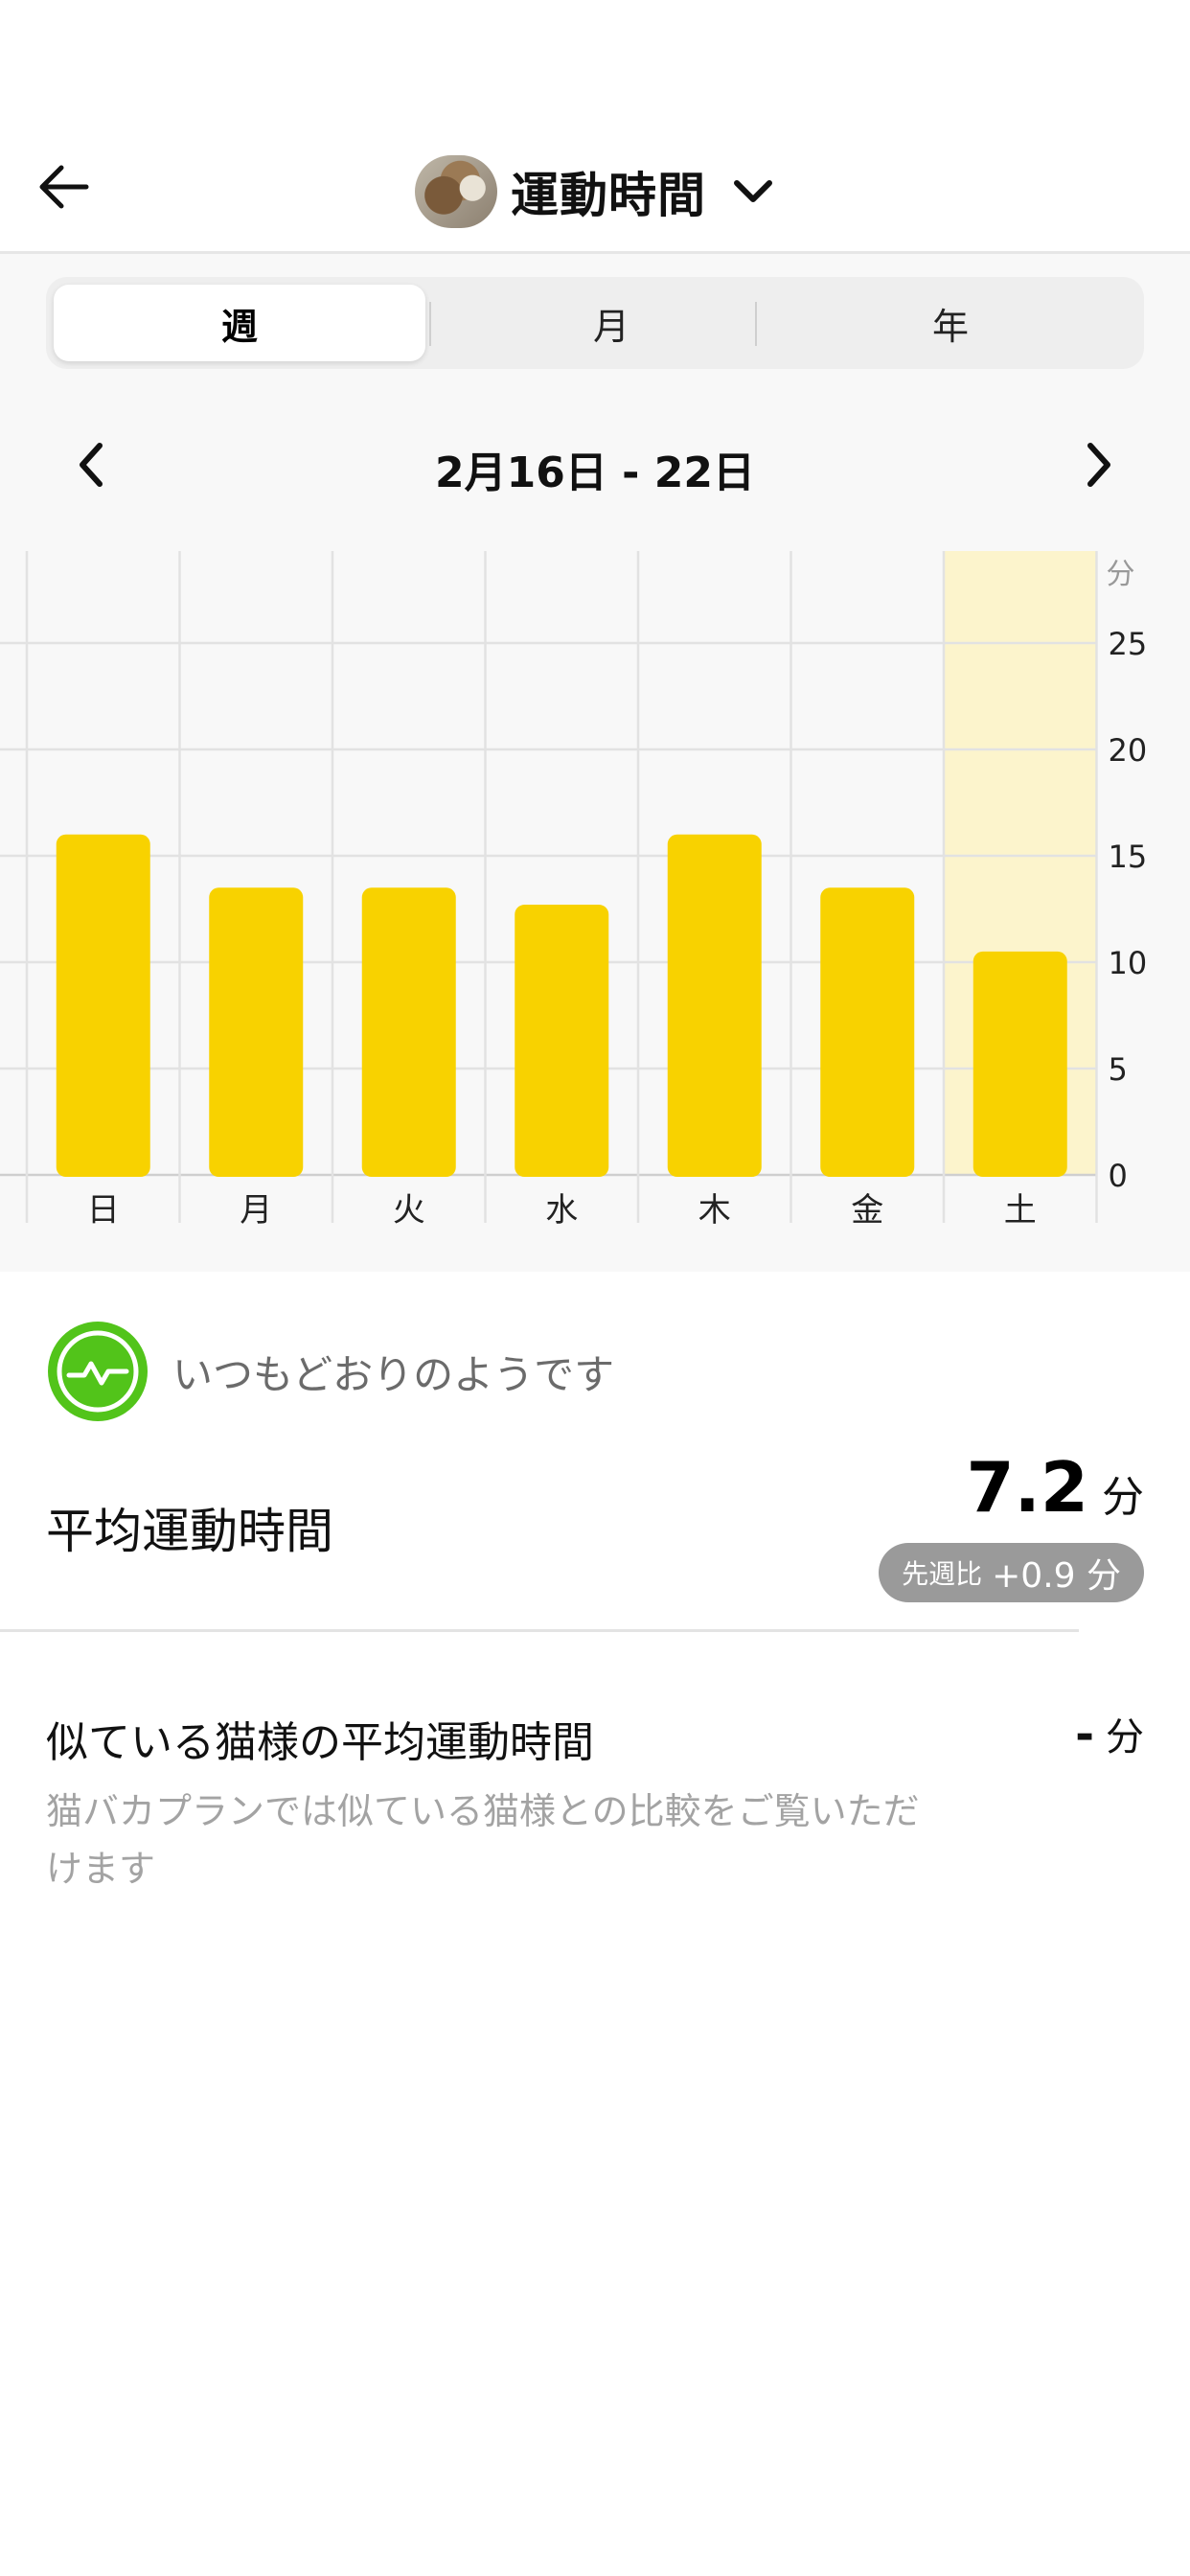 Image resolution: width=1190 pixels, height=2576 pixels. What do you see at coordinates (1057, 1576) in the screenshot?
I see `compare-value: +0.9 分` at bounding box center [1057, 1576].